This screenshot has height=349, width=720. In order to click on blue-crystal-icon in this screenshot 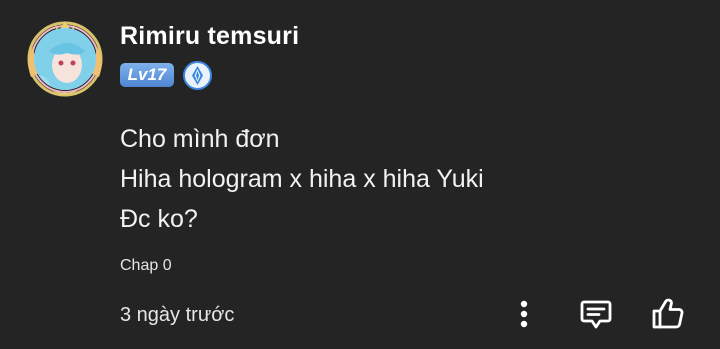, I will do `click(197, 75)`.